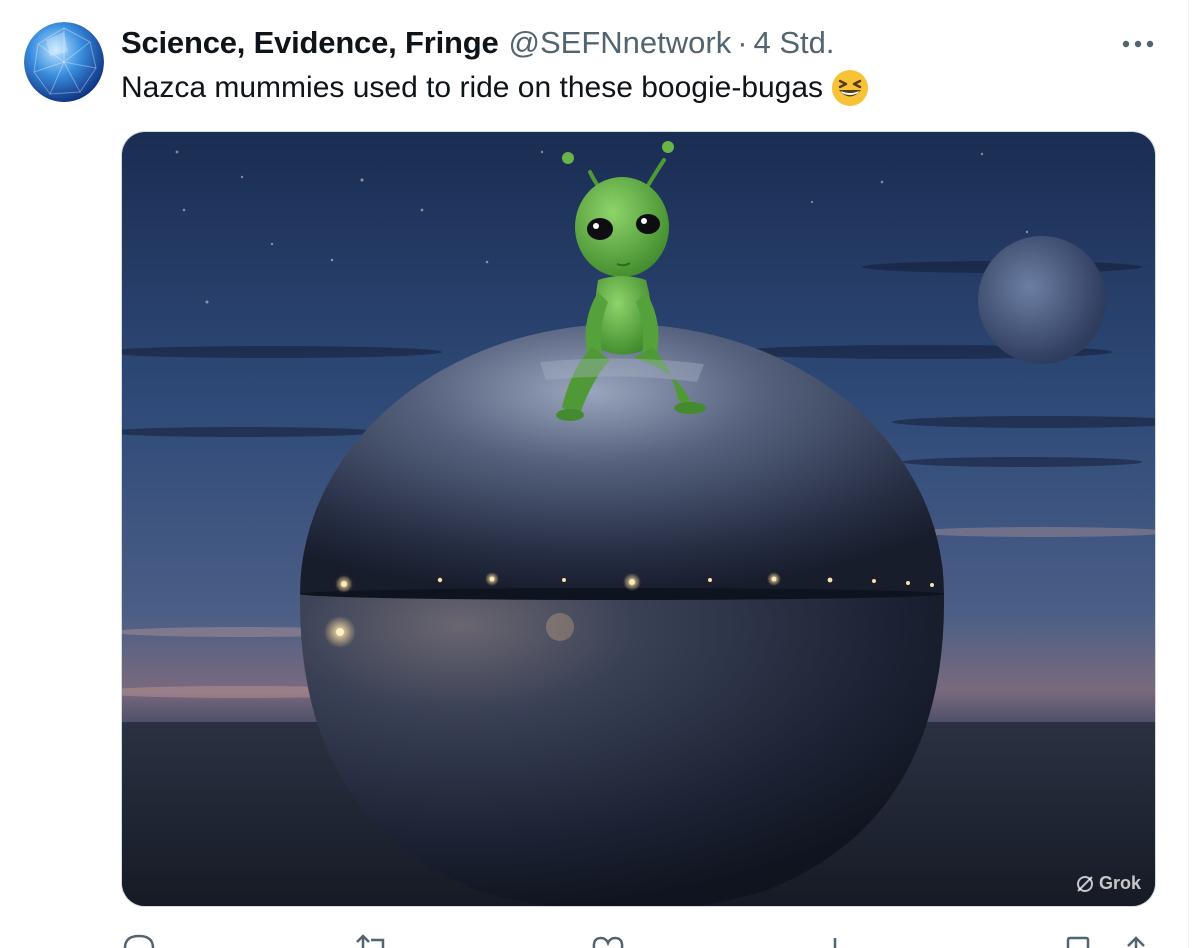  Describe the element at coordinates (850, 88) in the screenshot. I see `grinning-squinting-face-icon` at that location.